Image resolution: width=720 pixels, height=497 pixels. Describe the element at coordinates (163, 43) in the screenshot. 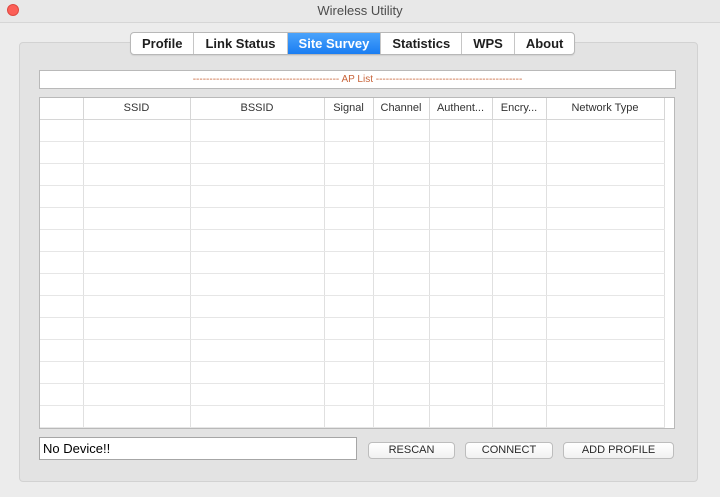

I see `tab-profile: Profile` at that location.